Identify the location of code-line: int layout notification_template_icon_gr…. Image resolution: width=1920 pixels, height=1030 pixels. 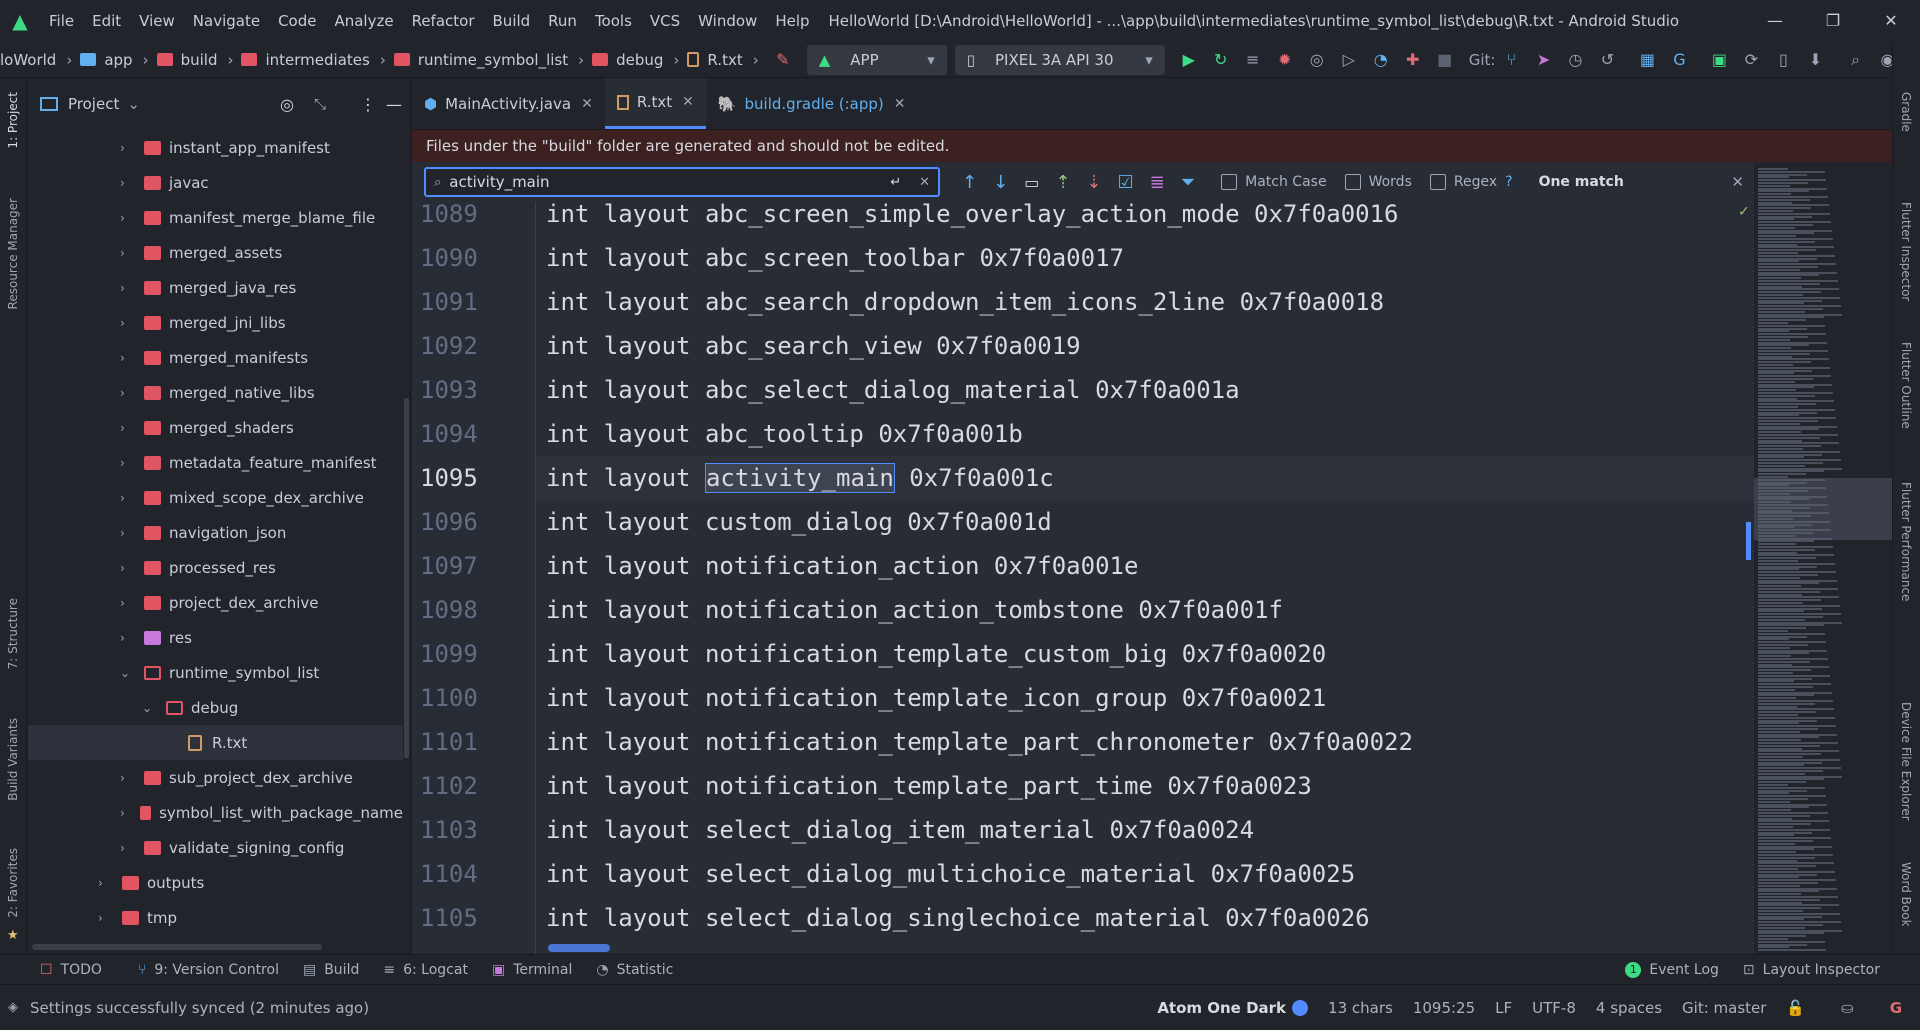
(936, 698).